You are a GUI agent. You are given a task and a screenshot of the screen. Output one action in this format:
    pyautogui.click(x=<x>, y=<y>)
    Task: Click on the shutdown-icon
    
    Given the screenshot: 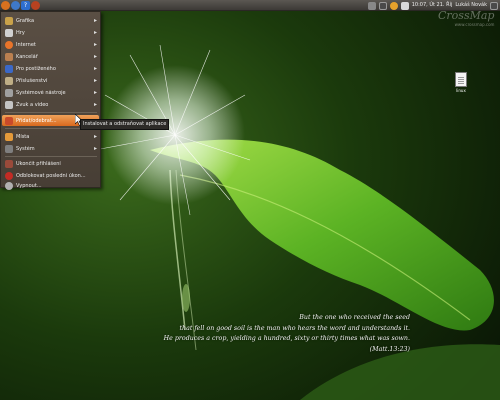 What is the action you would take?
    pyautogui.click(x=9, y=175)
    